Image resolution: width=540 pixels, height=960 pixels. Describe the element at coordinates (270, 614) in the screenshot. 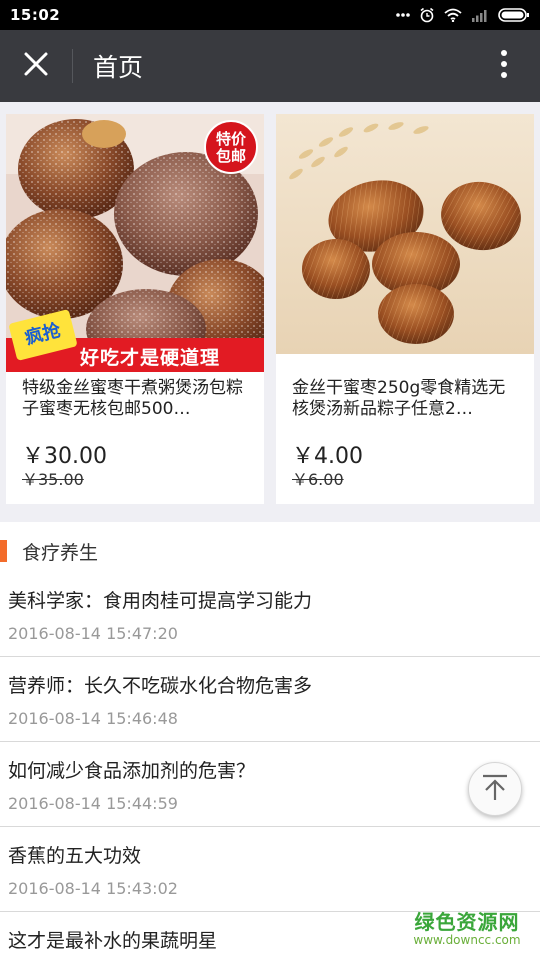

I see `list-item: 美科学家：食用肉桂可提高学习能力 2016-08-14 15:47:20` at that location.